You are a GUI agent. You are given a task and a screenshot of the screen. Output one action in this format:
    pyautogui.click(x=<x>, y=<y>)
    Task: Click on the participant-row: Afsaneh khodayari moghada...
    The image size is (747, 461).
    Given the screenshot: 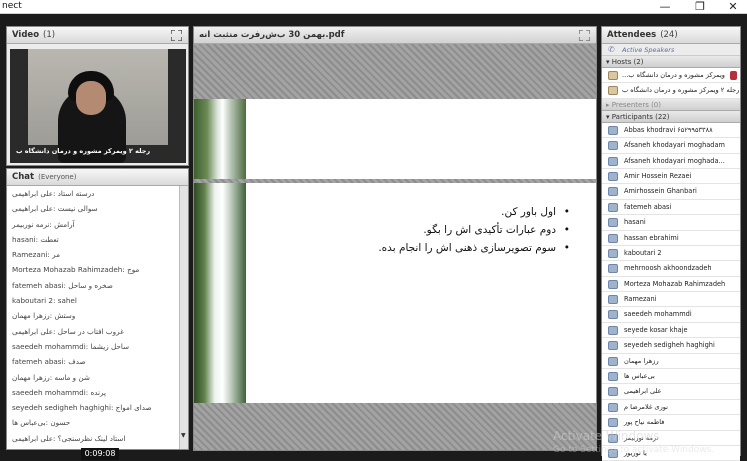 What is the action you would take?
    pyautogui.click(x=671, y=161)
    